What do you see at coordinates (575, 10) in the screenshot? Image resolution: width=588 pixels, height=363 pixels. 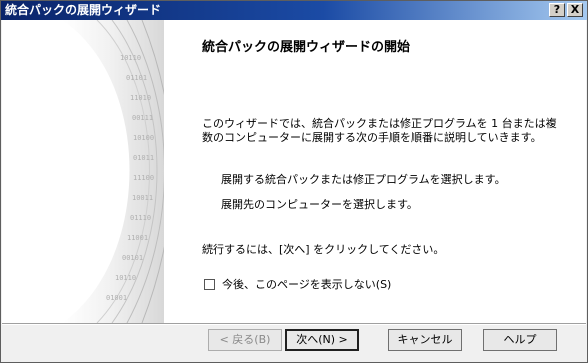 I see `close-button: X` at bounding box center [575, 10].